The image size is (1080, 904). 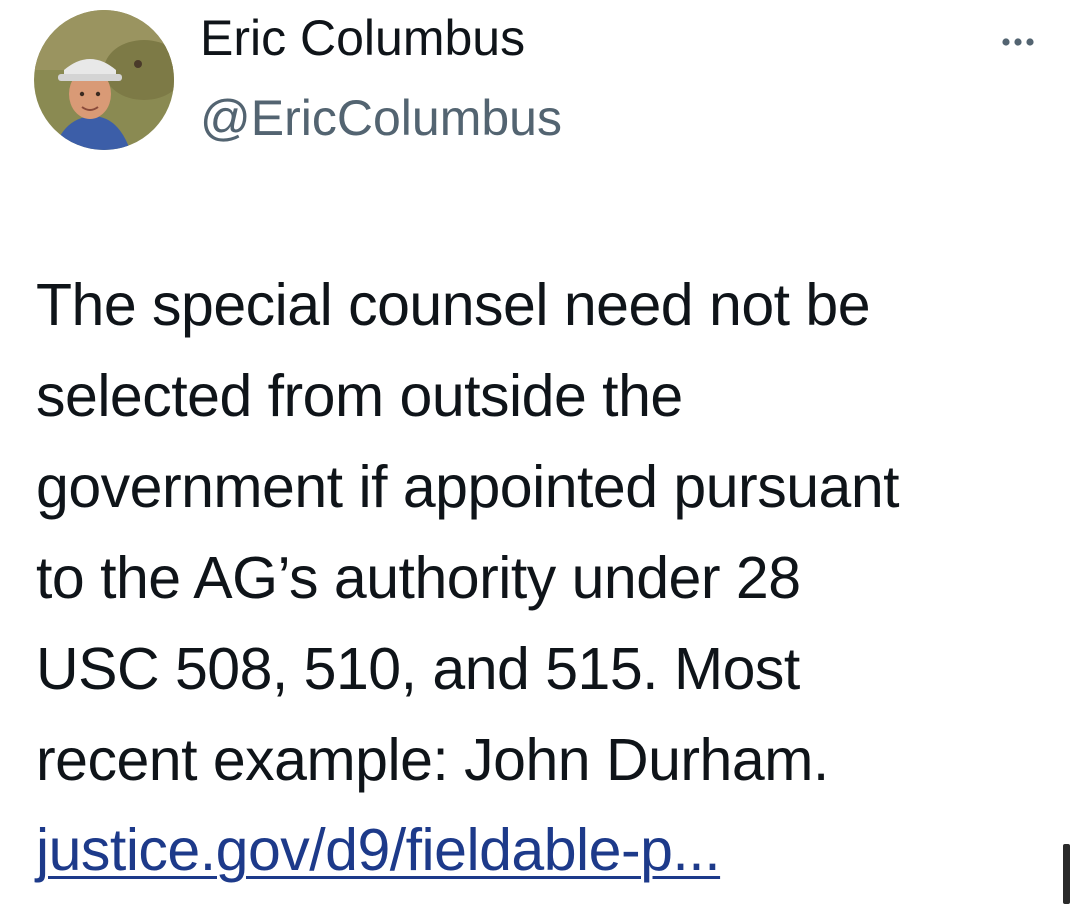 I want to click on tweet-text-line: government if appointed pursuant, so click(x=468, y=487).